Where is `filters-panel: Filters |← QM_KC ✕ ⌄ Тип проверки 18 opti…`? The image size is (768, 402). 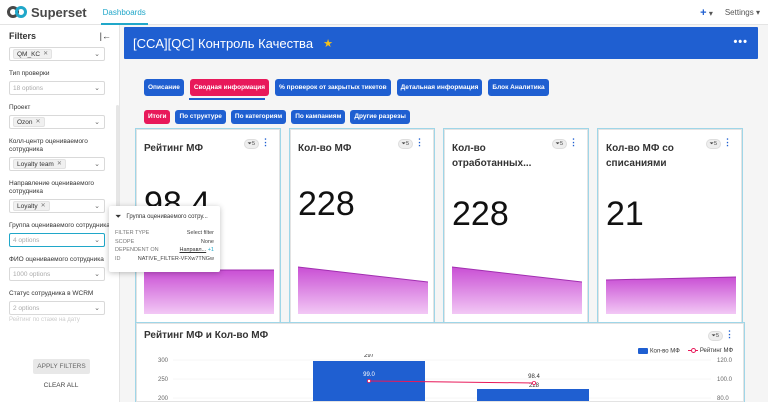 filters-panel: Filters |← QM_KC ✕ ⌄ Тип проверки 18 opti… is located at coordinates (60, 213).